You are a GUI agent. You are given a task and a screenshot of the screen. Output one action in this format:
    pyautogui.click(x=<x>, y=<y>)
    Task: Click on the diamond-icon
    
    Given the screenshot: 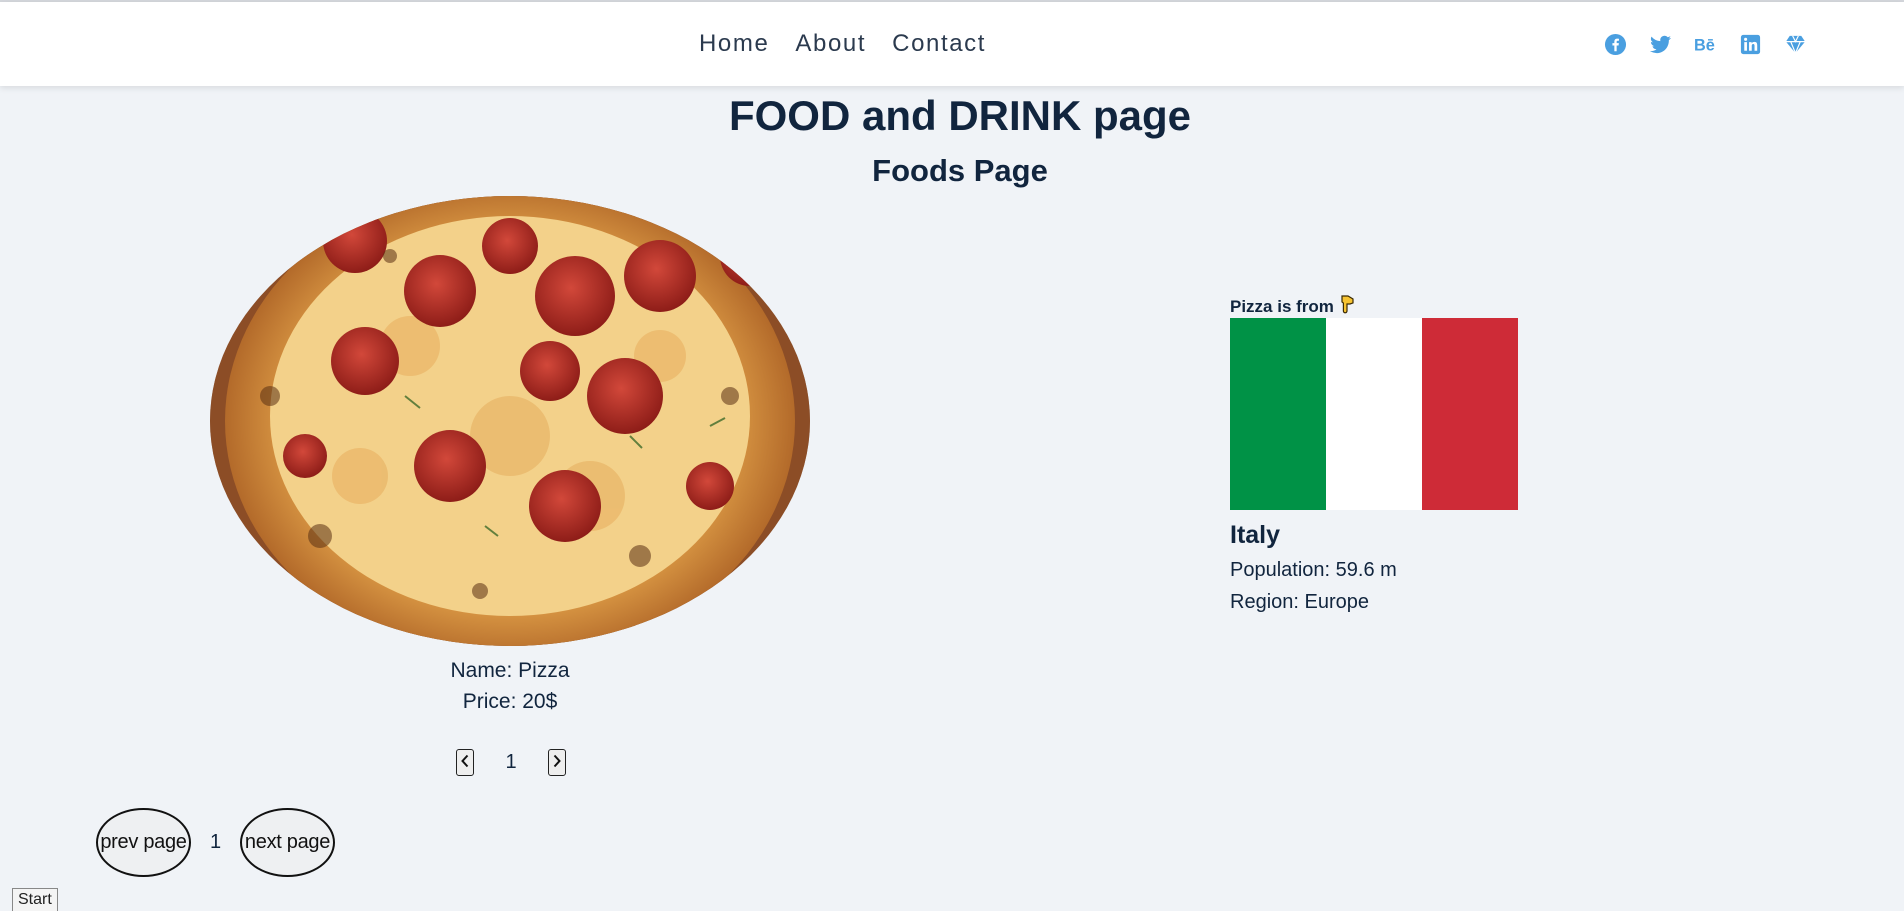 What is the action you would take?
    pyautogui.click(x=1795, y=44)
    